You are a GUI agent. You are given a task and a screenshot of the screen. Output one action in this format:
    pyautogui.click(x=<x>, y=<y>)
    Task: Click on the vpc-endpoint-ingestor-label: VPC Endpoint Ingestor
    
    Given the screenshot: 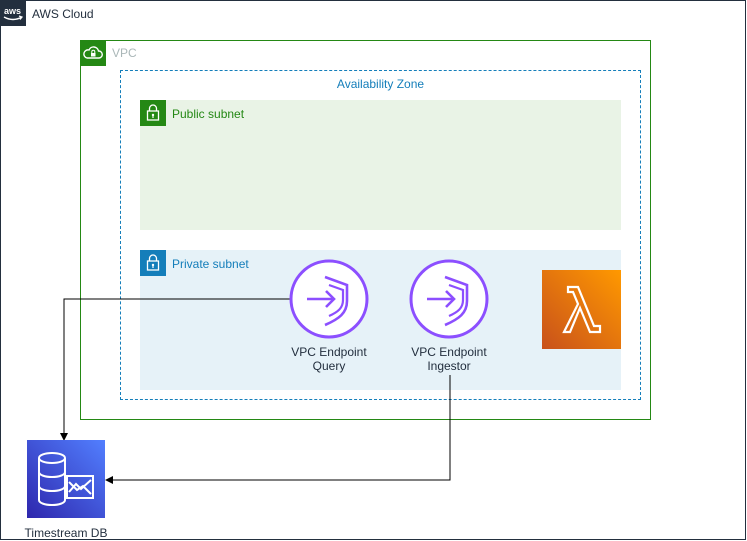 What is the action you would take?
    pyautogui.click(x=449, y=359)
    